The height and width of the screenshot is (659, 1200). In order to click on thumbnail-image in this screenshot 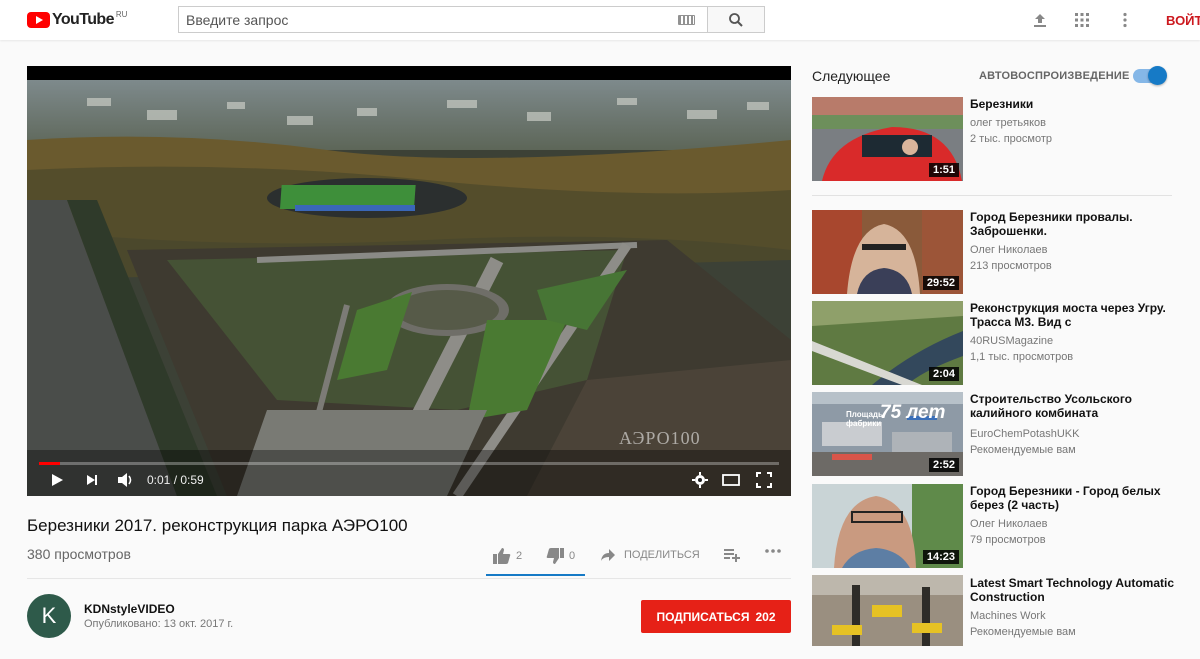, I will do `click(887, 610)`.